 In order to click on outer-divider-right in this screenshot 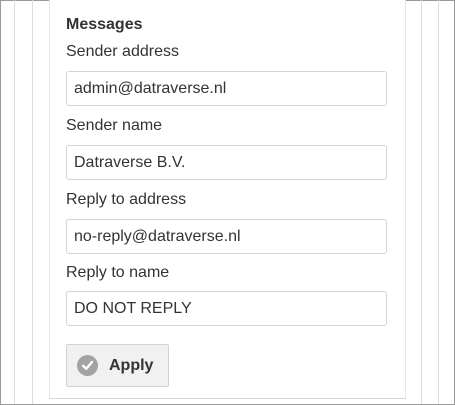, I will do `click(438, 202)`.